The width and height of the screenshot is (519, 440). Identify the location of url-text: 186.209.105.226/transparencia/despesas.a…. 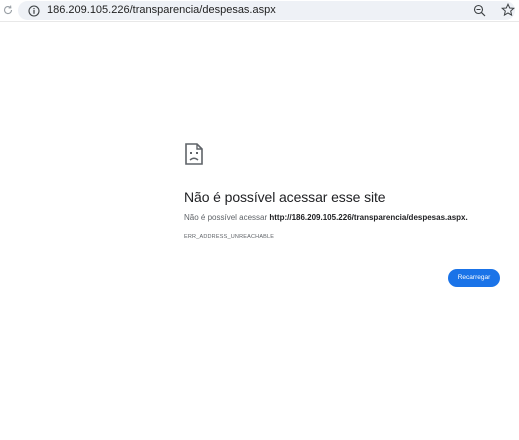
(161, 10).